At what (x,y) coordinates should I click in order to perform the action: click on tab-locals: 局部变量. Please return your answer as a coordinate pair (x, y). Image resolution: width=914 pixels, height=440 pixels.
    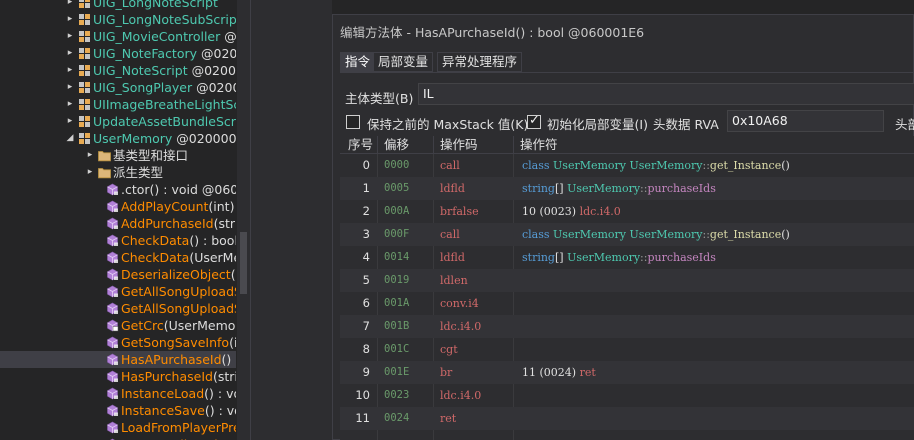
    Looking at the image, I should click on (403, 62).